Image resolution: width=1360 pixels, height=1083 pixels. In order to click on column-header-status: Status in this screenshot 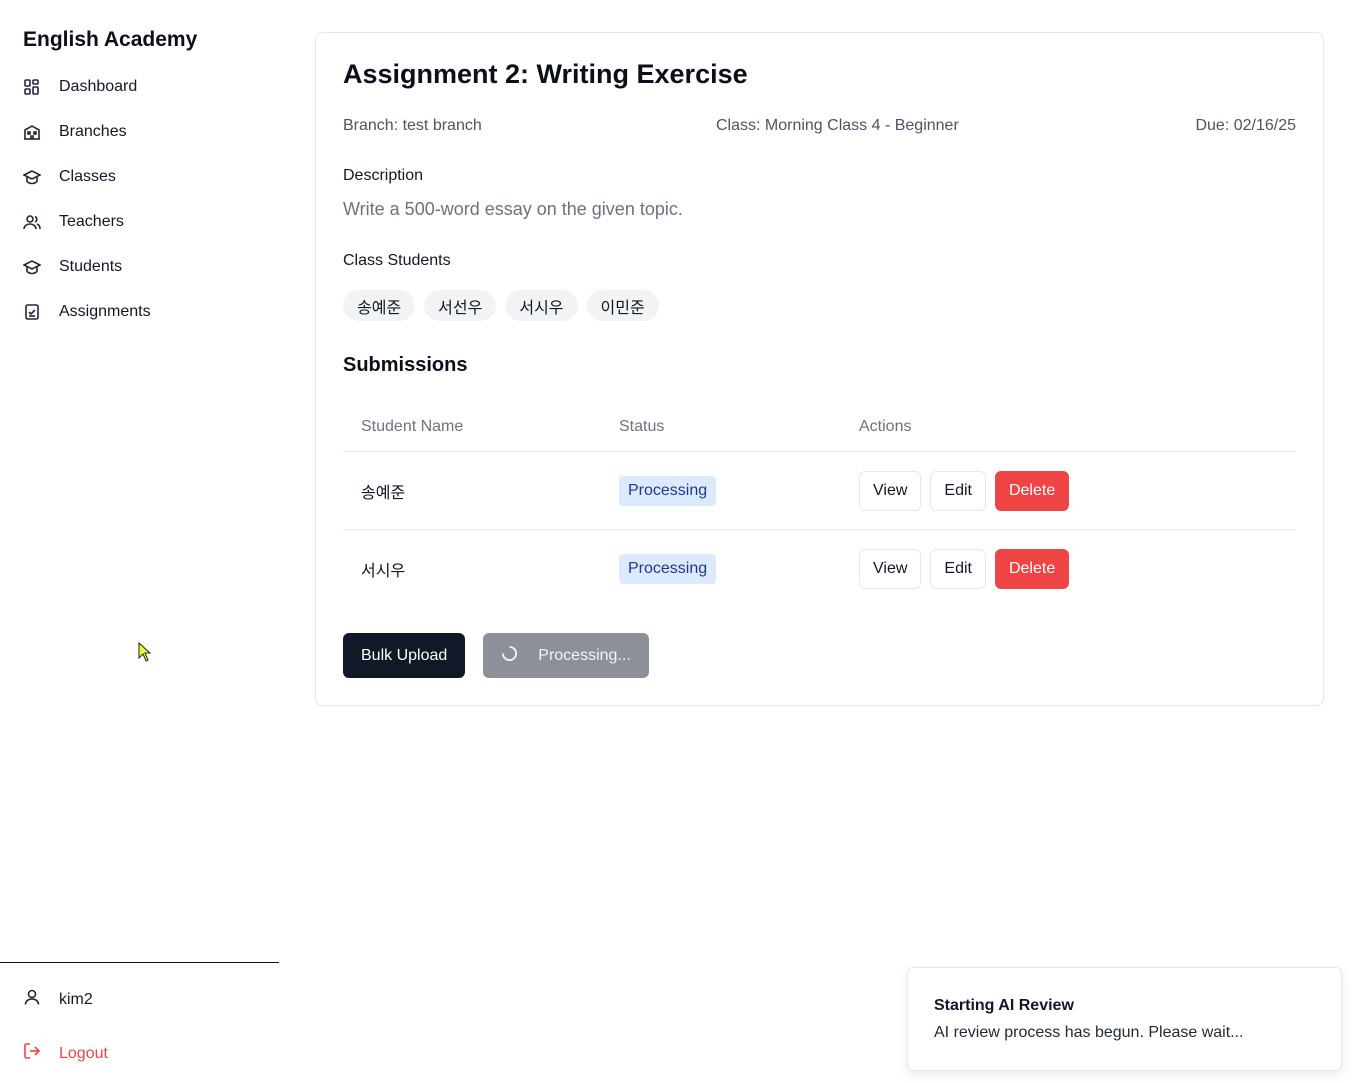, I will do `click(642, 426)`.